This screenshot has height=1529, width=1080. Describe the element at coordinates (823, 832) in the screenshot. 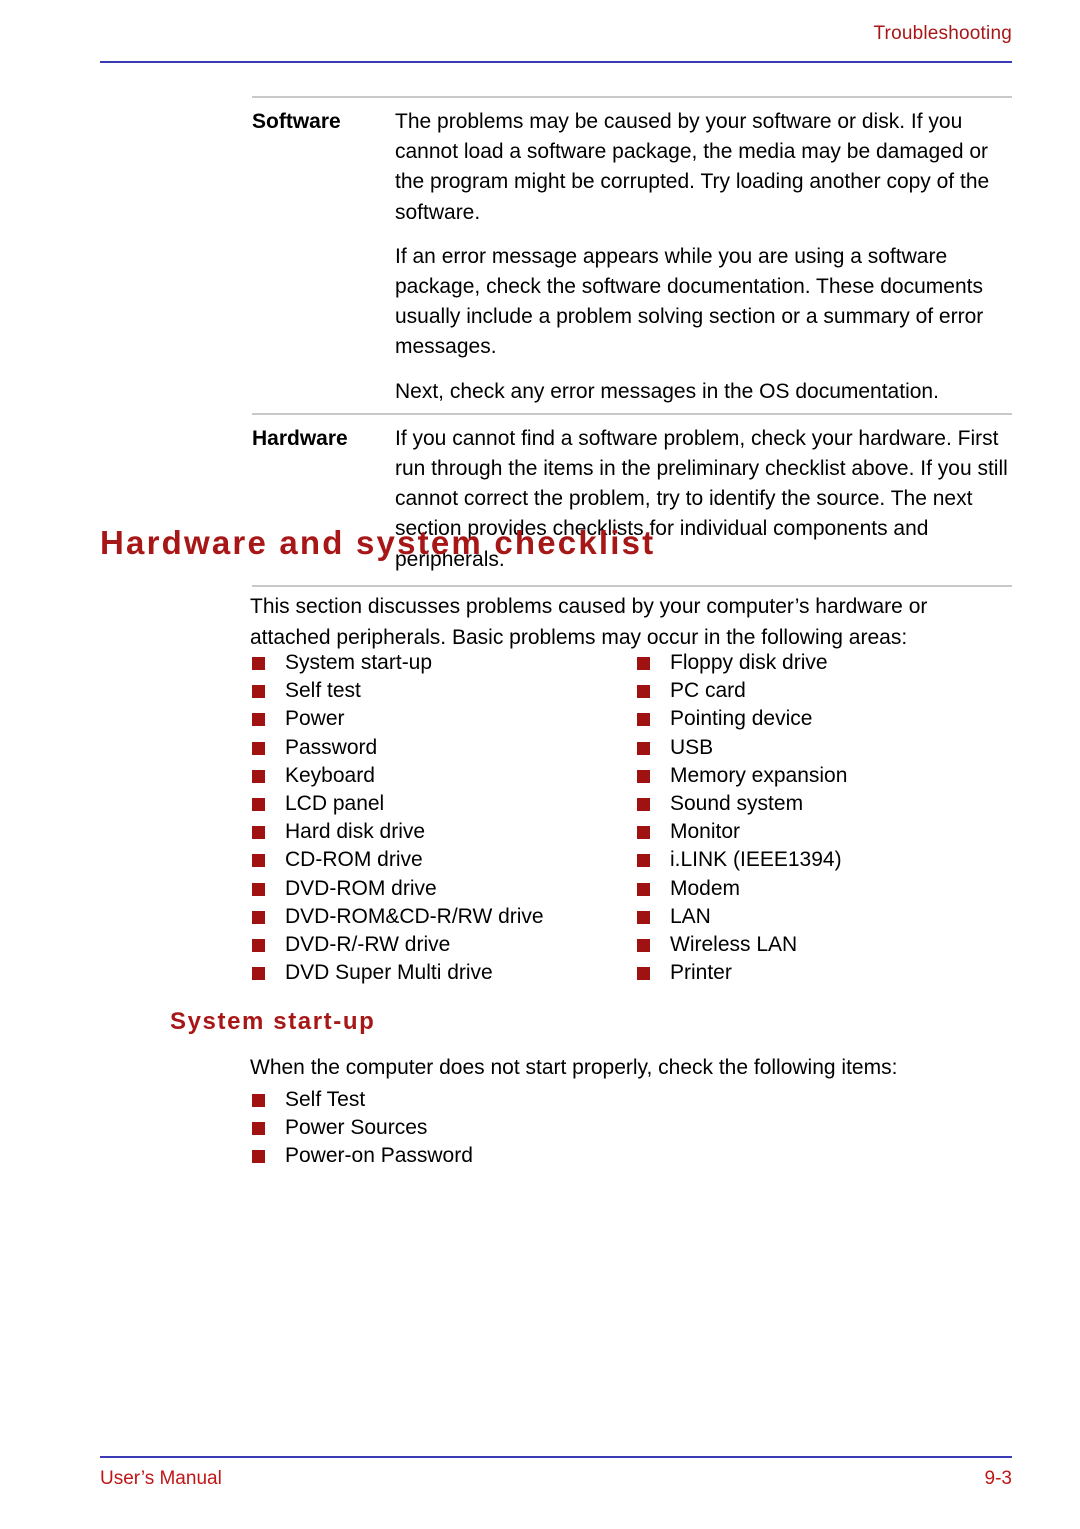

I see `list-item: Monitor` at that location.